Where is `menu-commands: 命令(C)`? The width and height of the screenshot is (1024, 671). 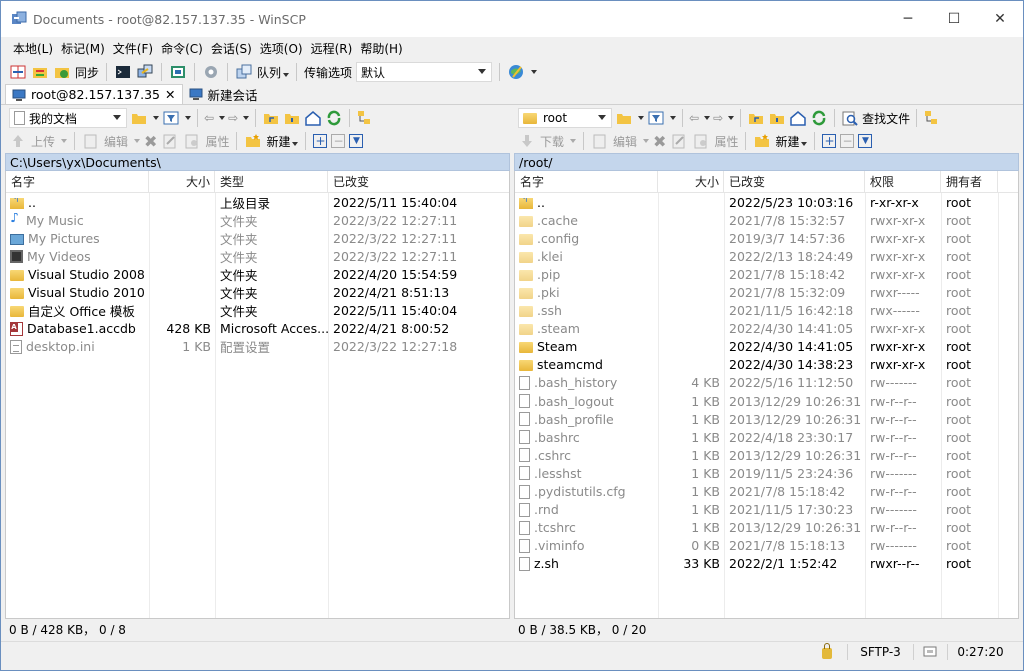 menu-commands: 命令(C) is located at coordinates (182, 48).